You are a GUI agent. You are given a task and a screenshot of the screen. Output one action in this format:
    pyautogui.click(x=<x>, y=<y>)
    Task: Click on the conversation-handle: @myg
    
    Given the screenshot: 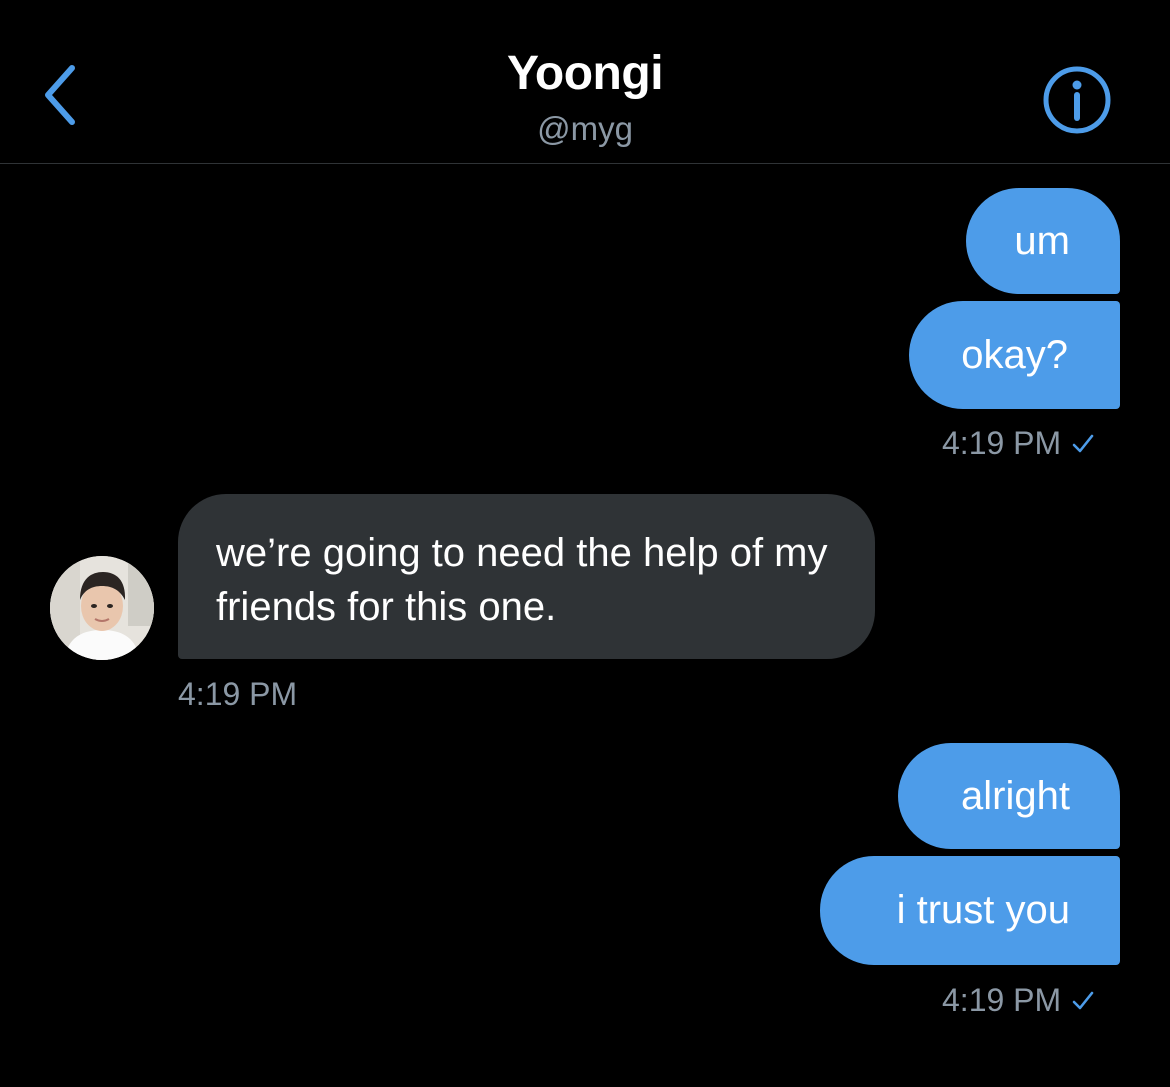 What is the action you would take?
    pyautogui.click(x=585, y=129)
    